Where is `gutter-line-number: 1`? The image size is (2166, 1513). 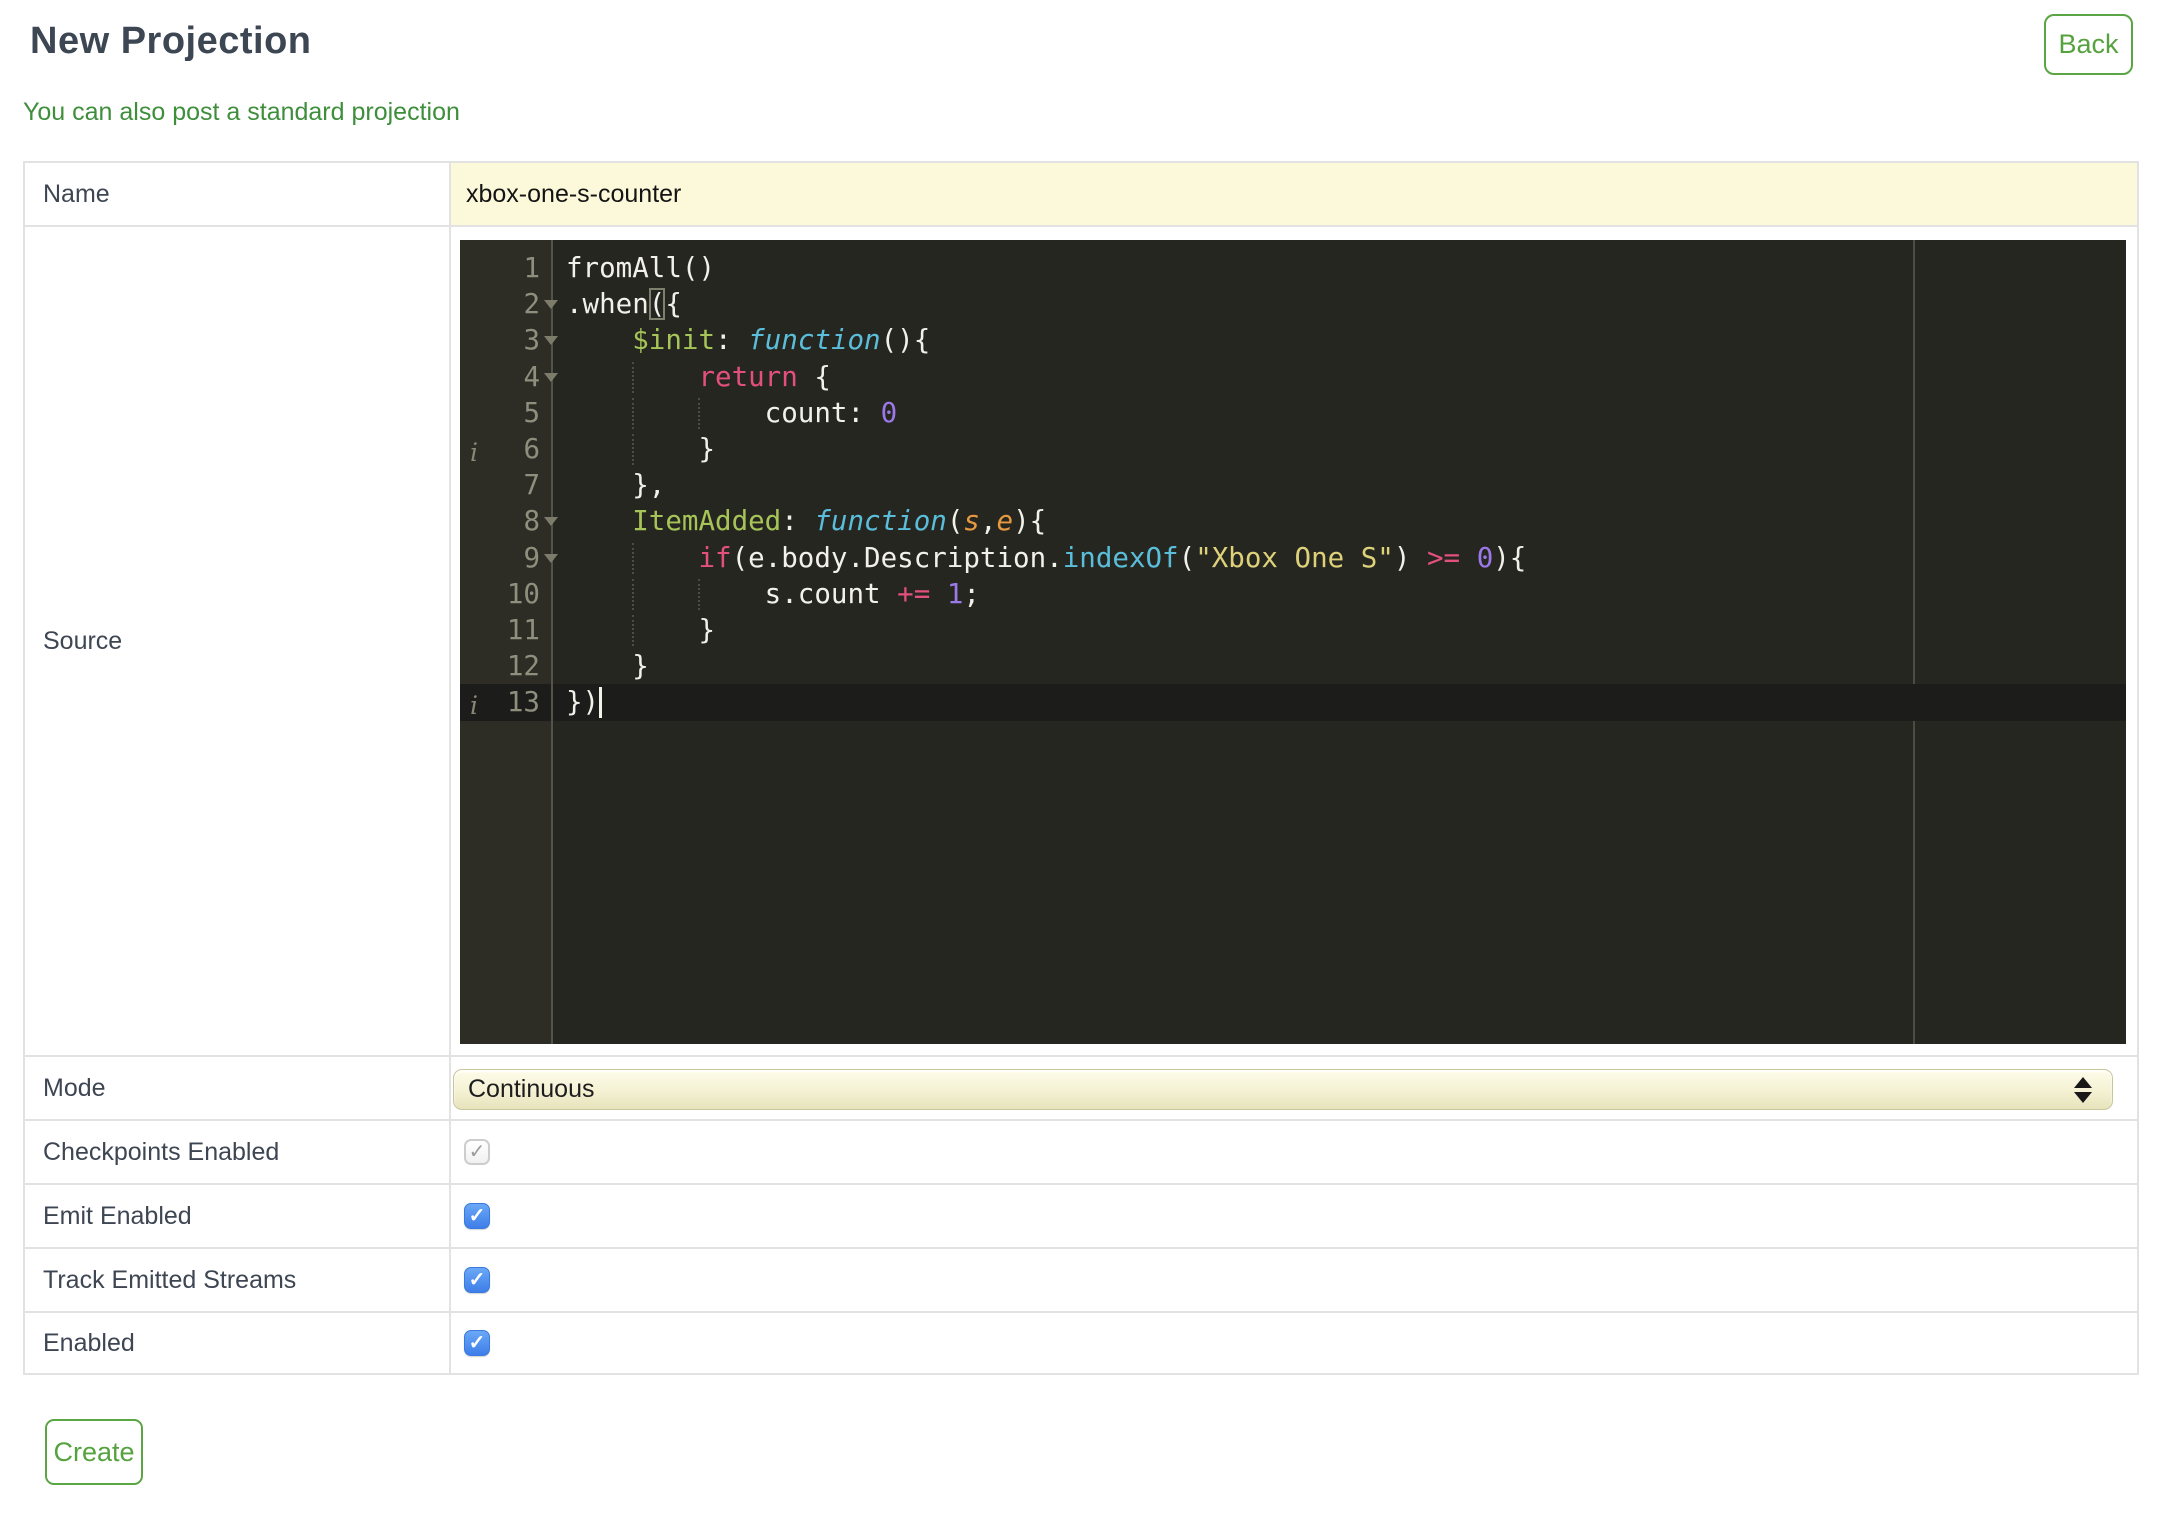 gutter-line-number: 1 is located at coordinates (531, 268).